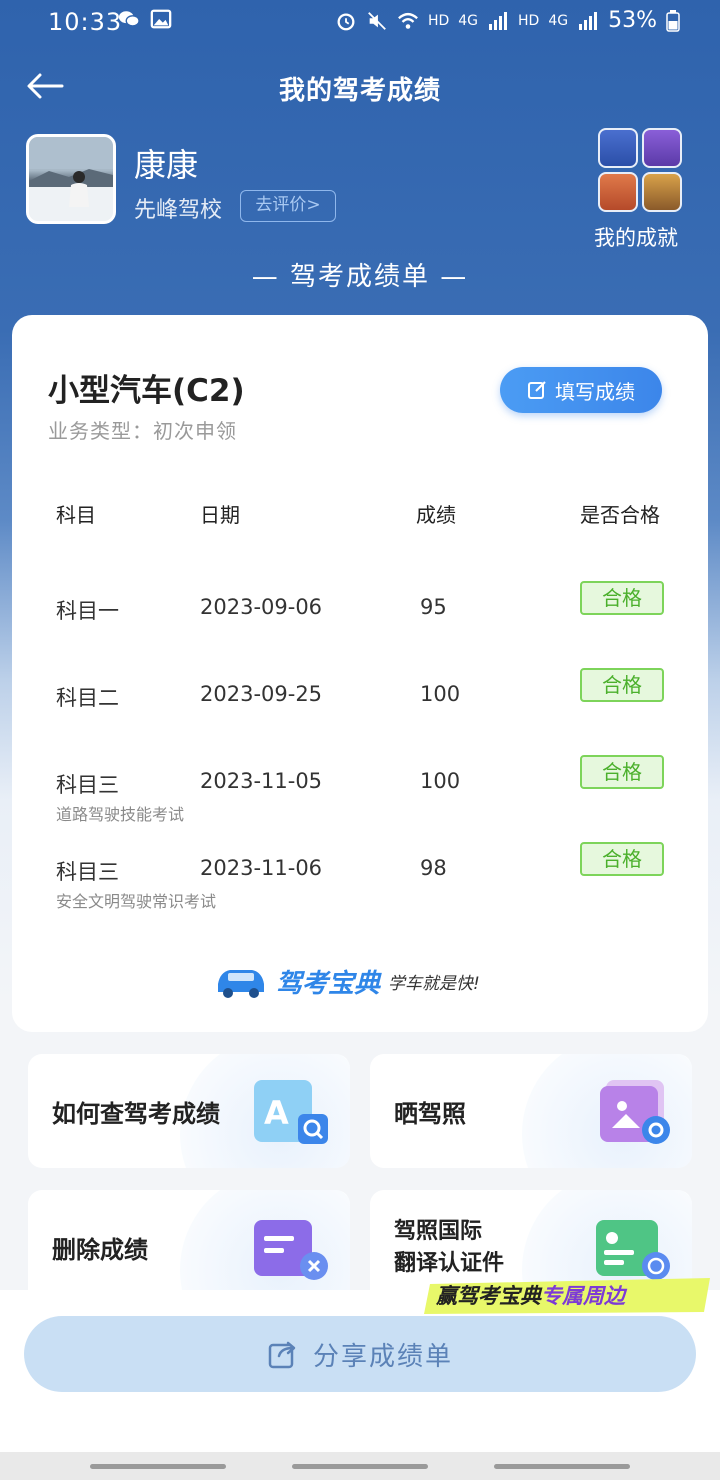 Image resolution: width=720 pixels, height=1480 pixels. I want to click on share-scorecard-button: 分享成绩单, so click(360, 1354).